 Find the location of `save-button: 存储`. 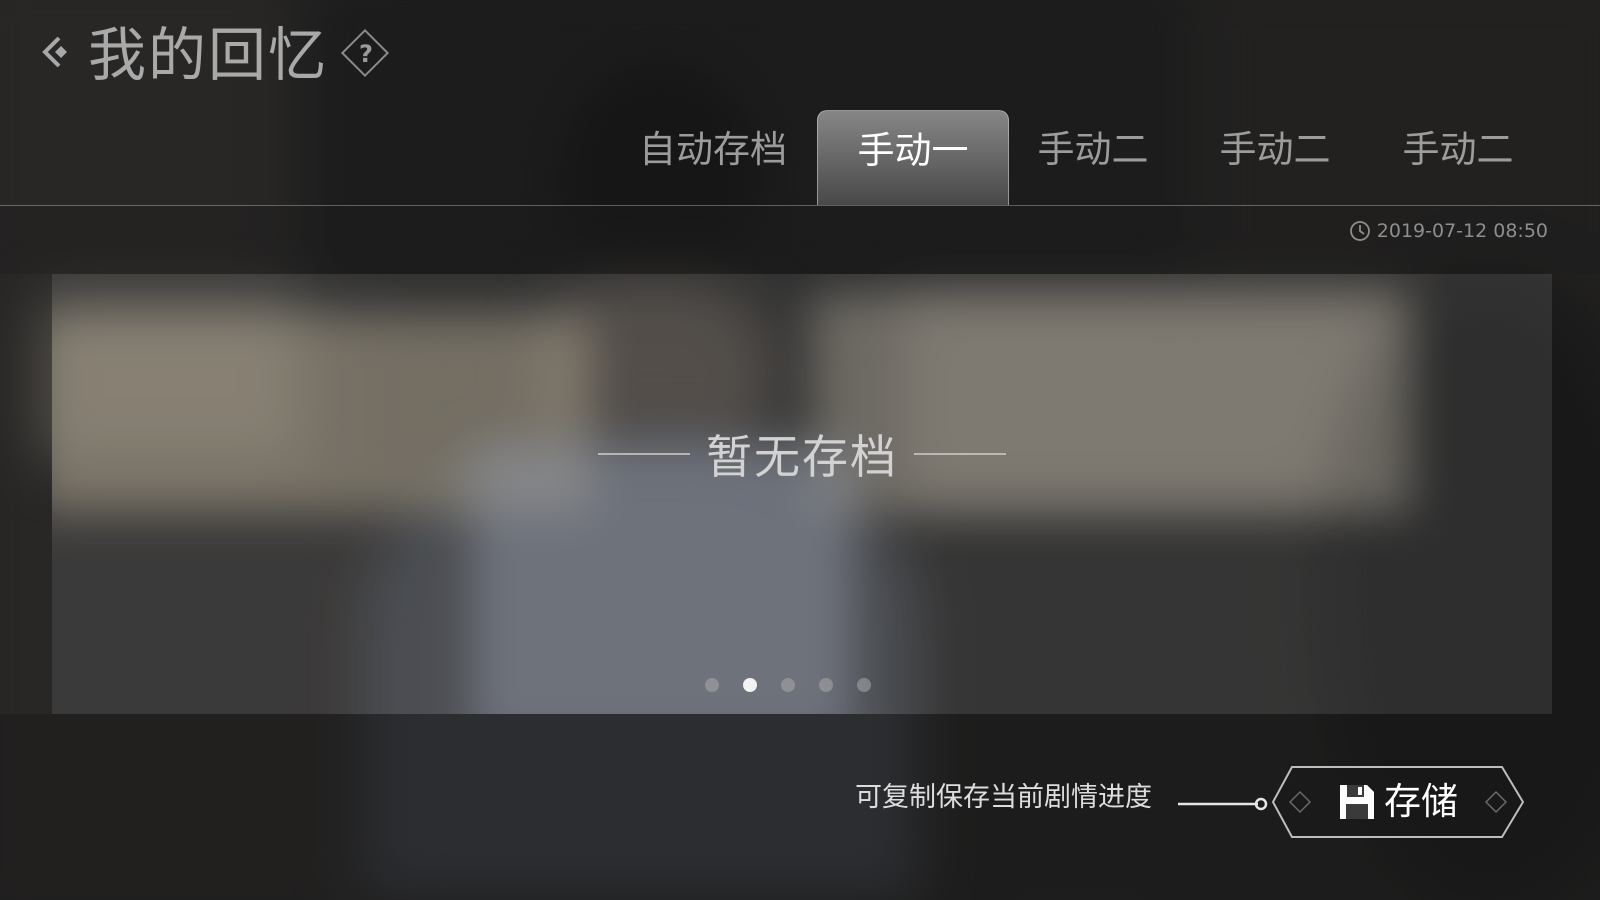

save-button: 存储 is located at coordinates (1398, 802).